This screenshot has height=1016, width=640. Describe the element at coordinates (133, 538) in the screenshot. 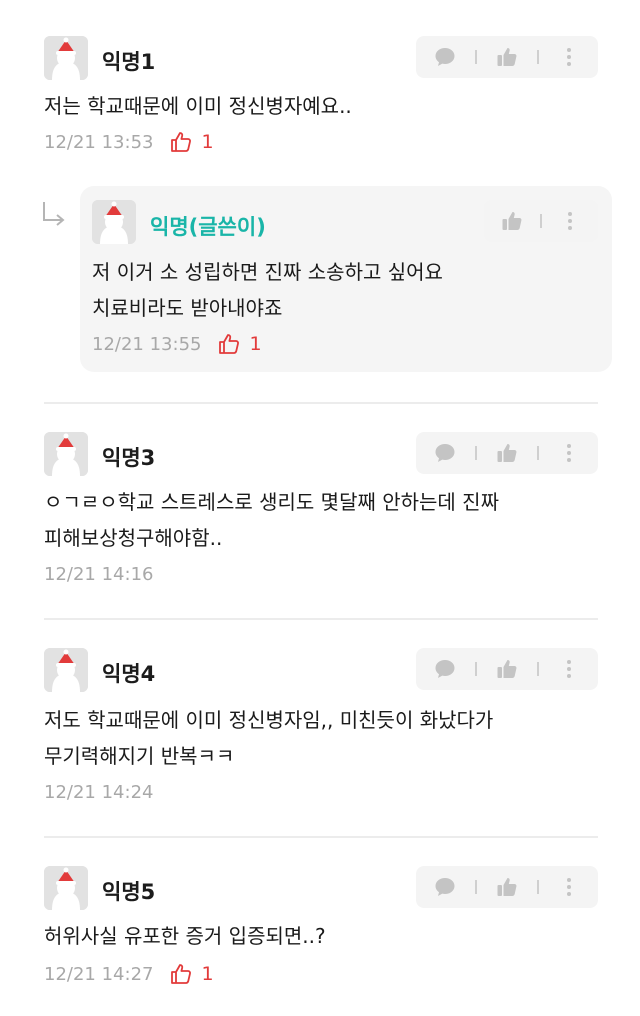

I see `comment-line: 피해보상청구해야함..` at that location.